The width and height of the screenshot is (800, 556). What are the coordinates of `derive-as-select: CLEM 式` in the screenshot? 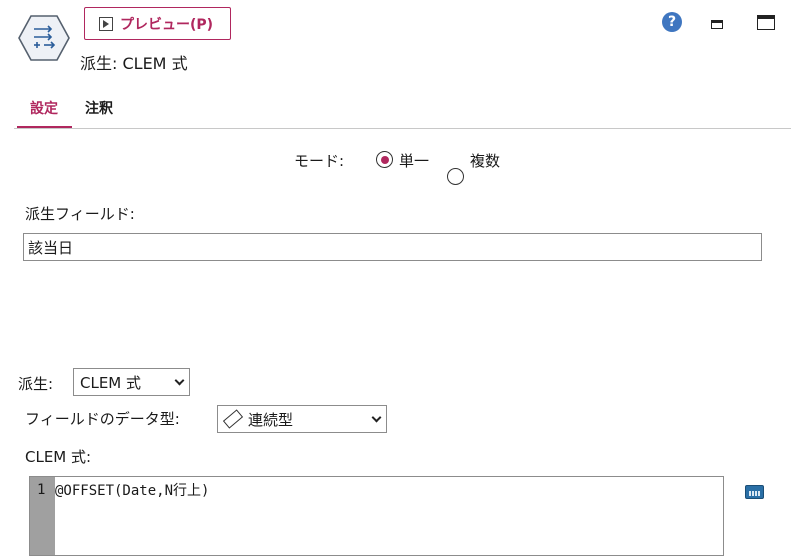 It's located at (131, 382).